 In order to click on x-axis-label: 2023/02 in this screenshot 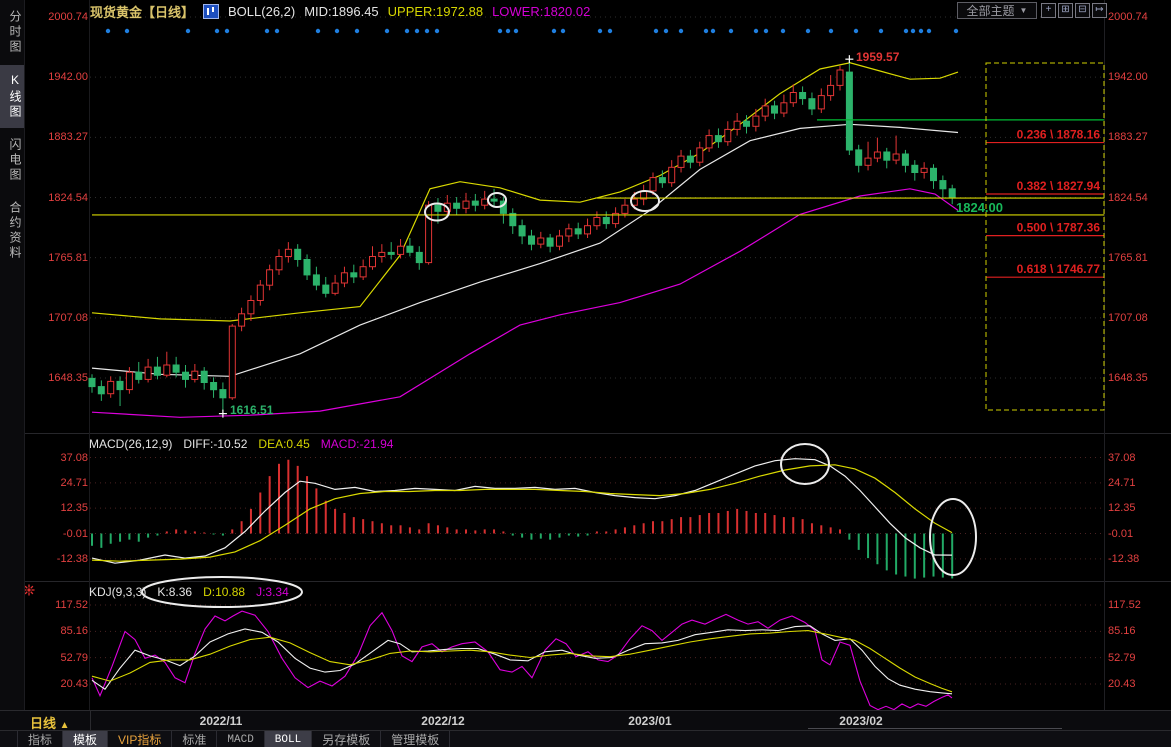, I will do `click(861, 721)`.